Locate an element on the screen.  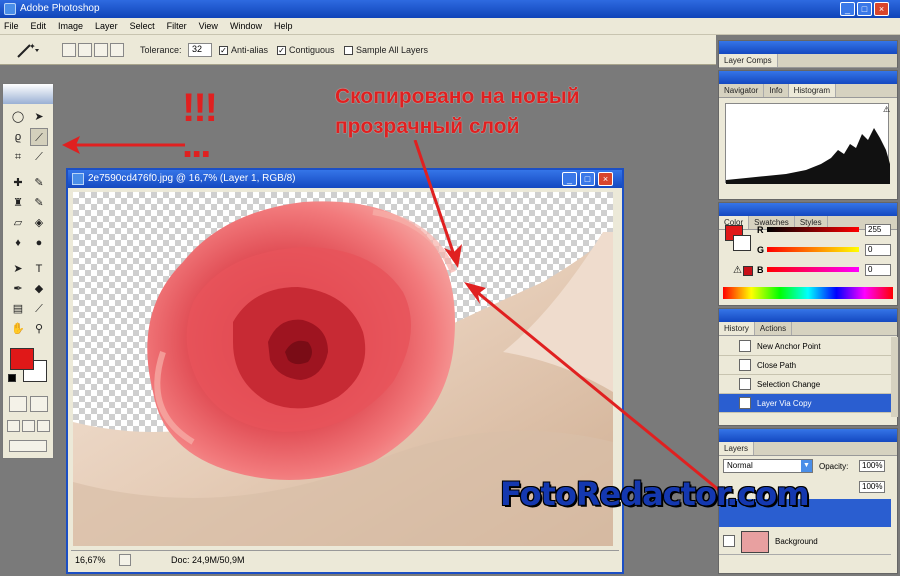
shape-tool-icon: ◆ is located at coordinates (39, 289).